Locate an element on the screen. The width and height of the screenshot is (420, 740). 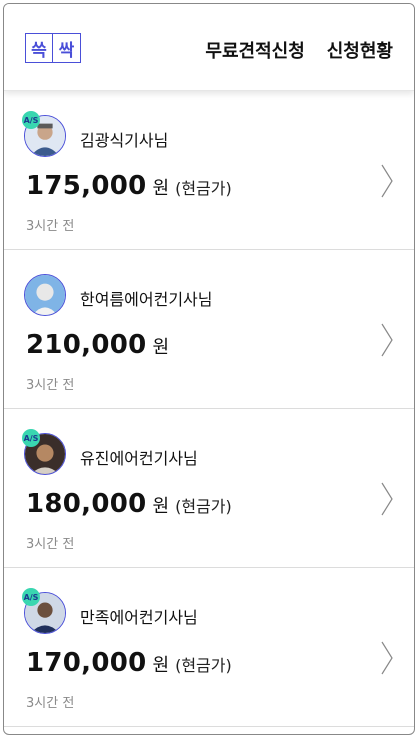
price-row: 175,000 원 (현금가) is located at coordinates (129, 186).